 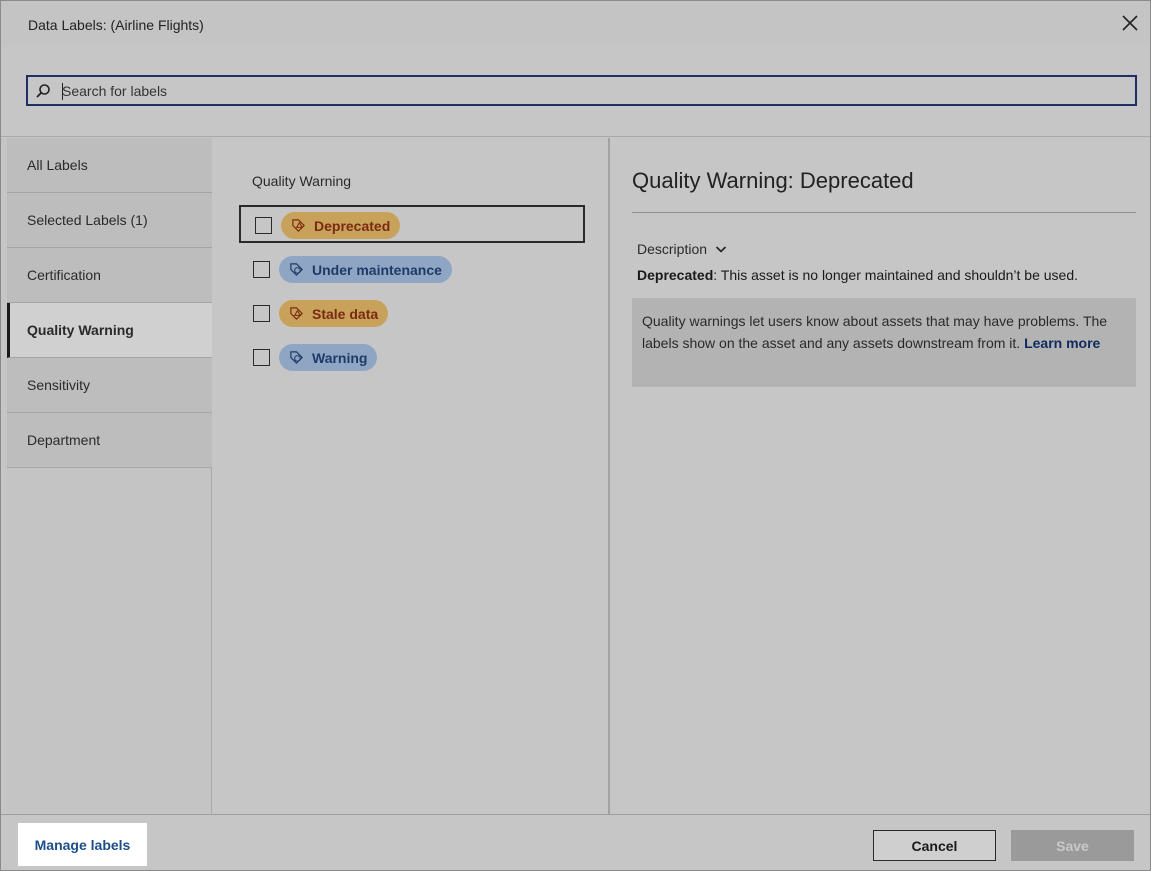 I want to click on dialog-titlebar: Data Labels: (Airline Flights), so click(x=575, y=23).